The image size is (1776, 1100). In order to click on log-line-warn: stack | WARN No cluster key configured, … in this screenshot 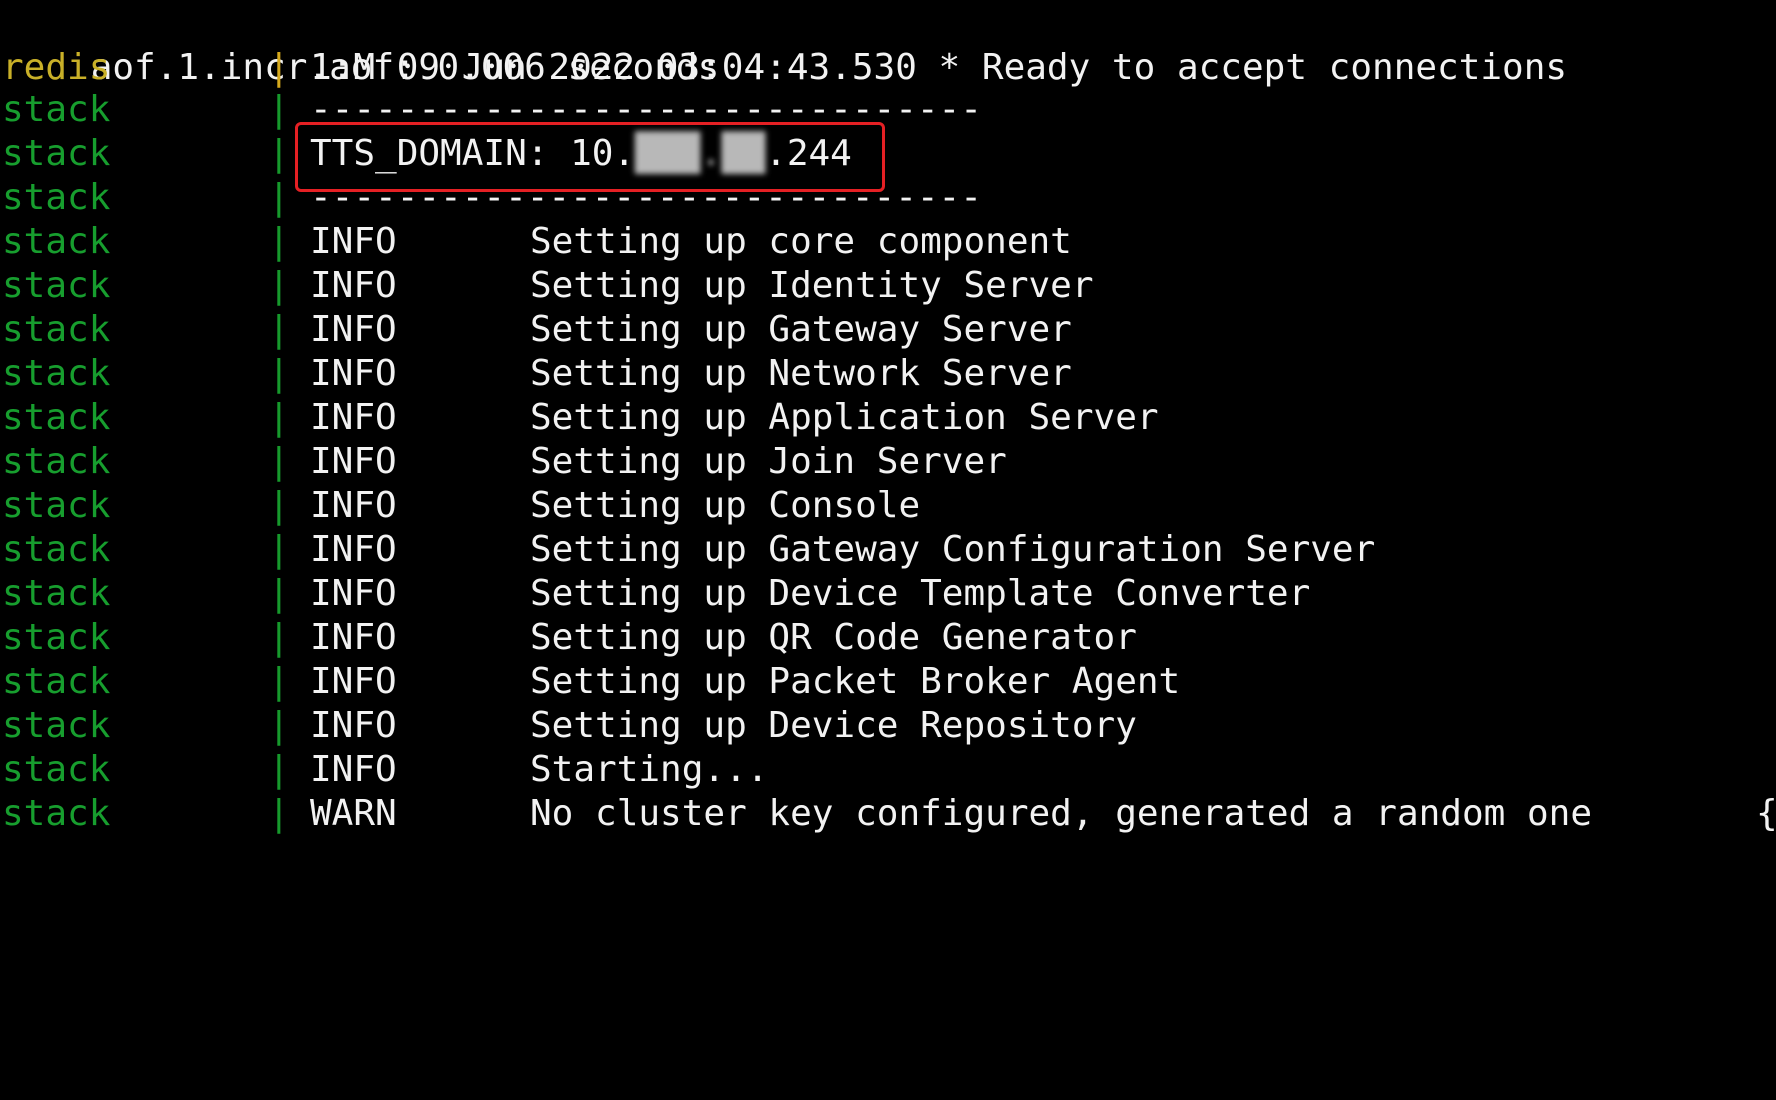, I will do `click(888, 814)`.